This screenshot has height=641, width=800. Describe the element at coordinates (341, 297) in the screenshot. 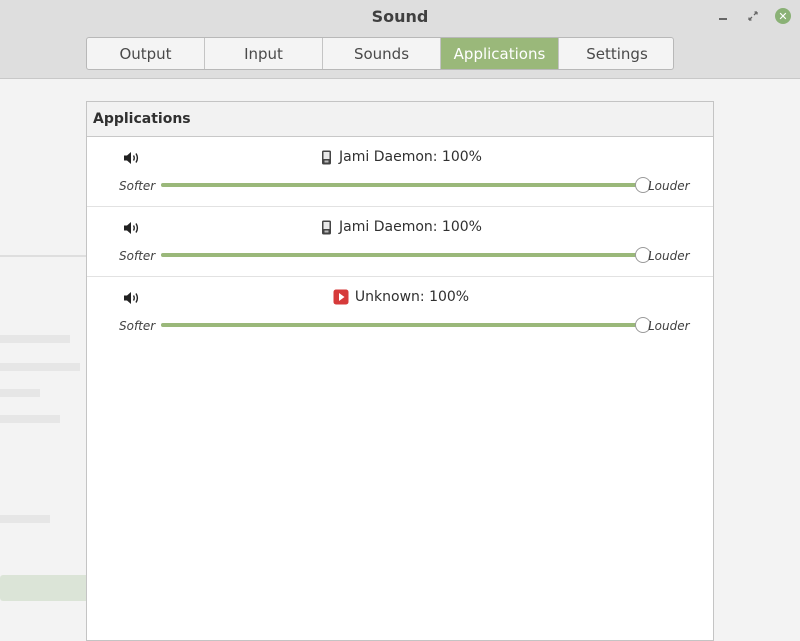

I see `media-play-icon` at that location.